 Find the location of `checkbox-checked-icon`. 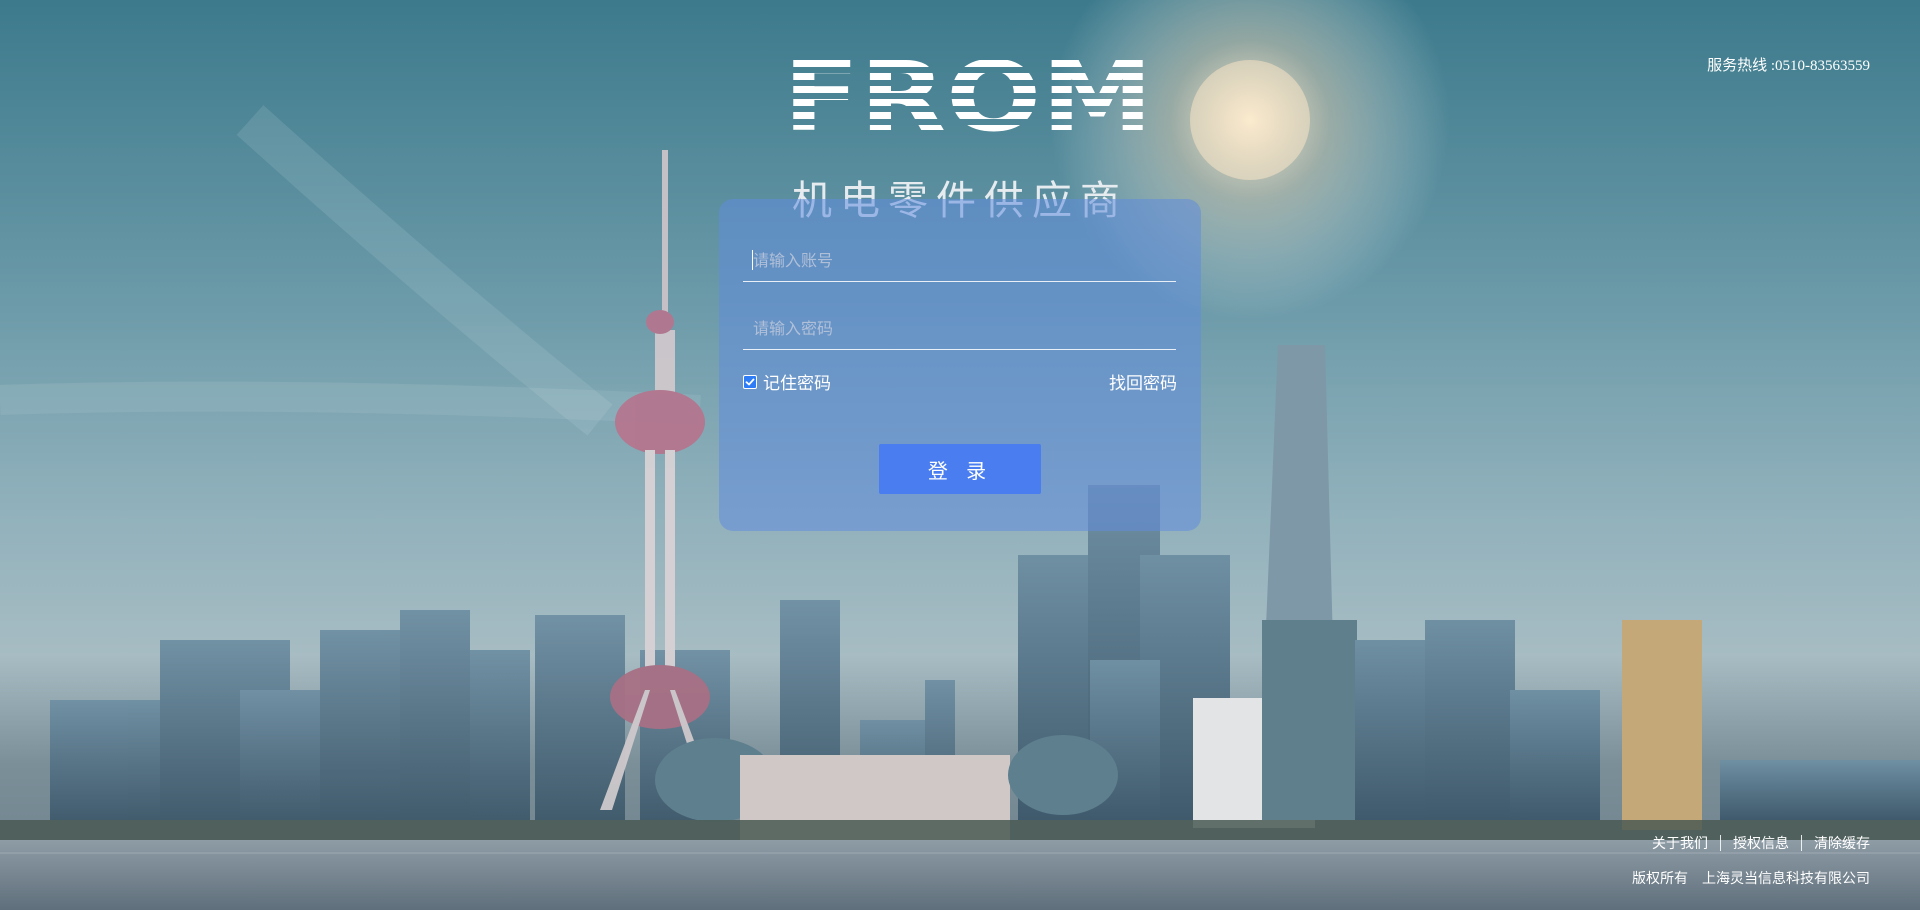

checkbox-checked-icon is located at coordinates (750, 381).